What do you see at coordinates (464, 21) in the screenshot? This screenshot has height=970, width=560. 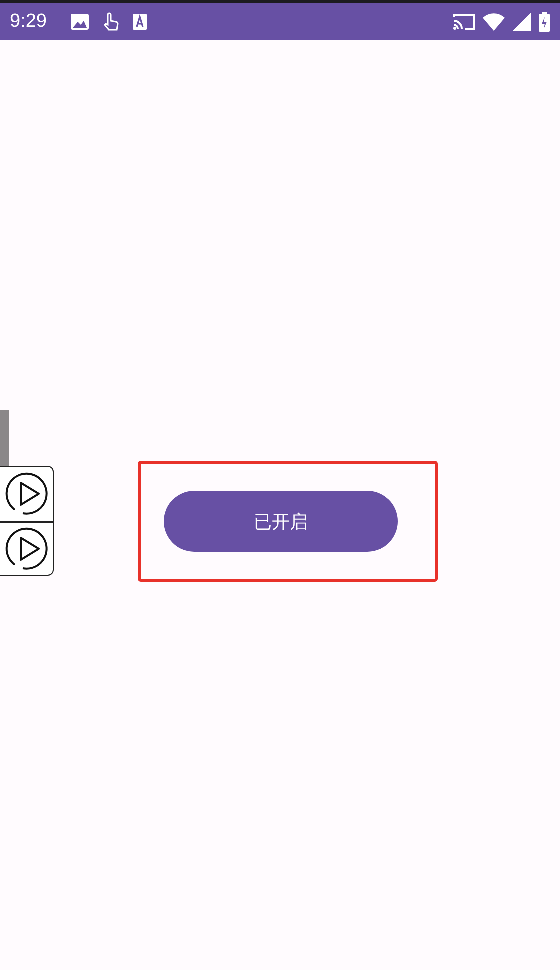 I see `cast-icon` at bounding box center [464, 21].